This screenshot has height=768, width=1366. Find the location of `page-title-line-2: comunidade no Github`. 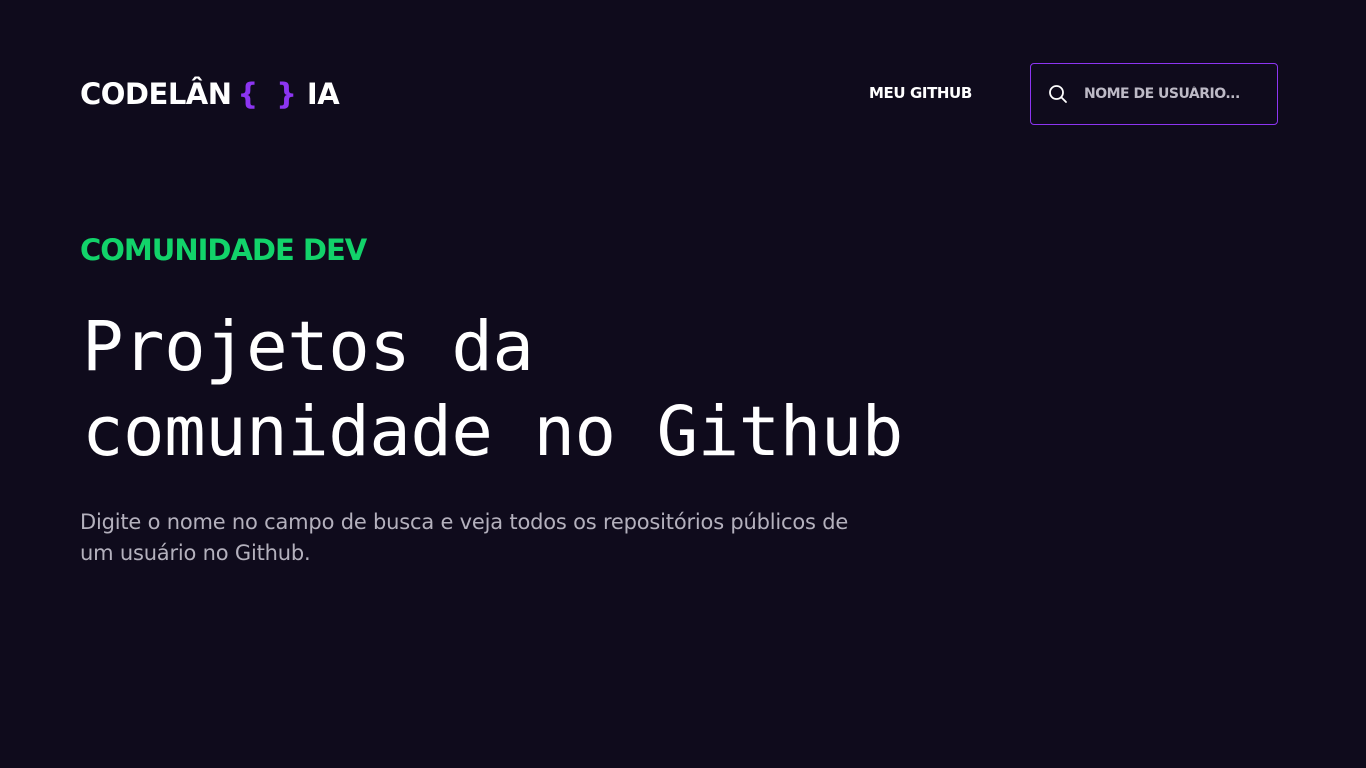

page-title-line-2: comunidade no Github is located at coordinates (492, 432).